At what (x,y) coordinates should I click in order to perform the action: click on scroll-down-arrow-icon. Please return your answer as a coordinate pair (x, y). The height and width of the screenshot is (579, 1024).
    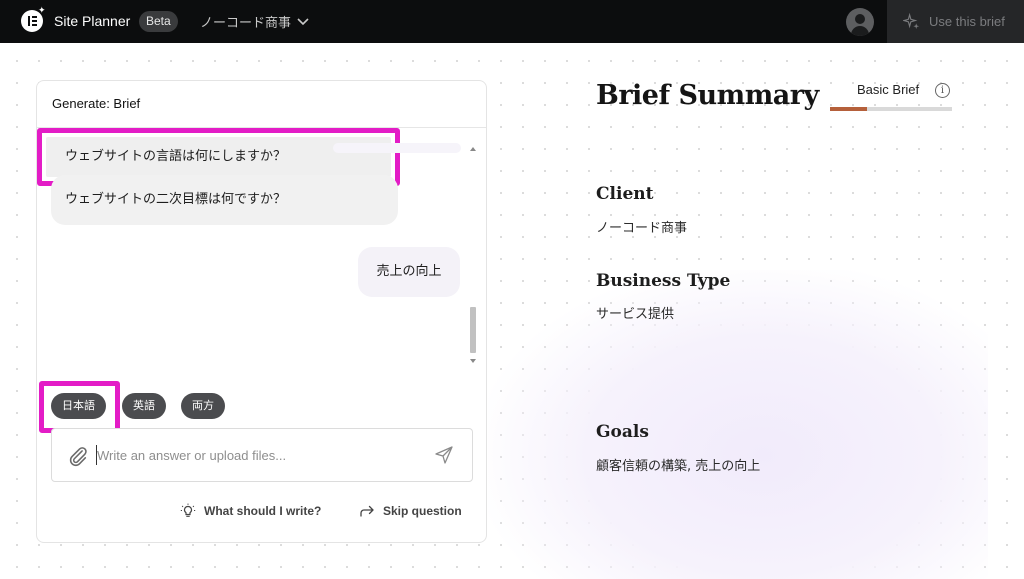
    Looking at the image, I should click on (473, 361).